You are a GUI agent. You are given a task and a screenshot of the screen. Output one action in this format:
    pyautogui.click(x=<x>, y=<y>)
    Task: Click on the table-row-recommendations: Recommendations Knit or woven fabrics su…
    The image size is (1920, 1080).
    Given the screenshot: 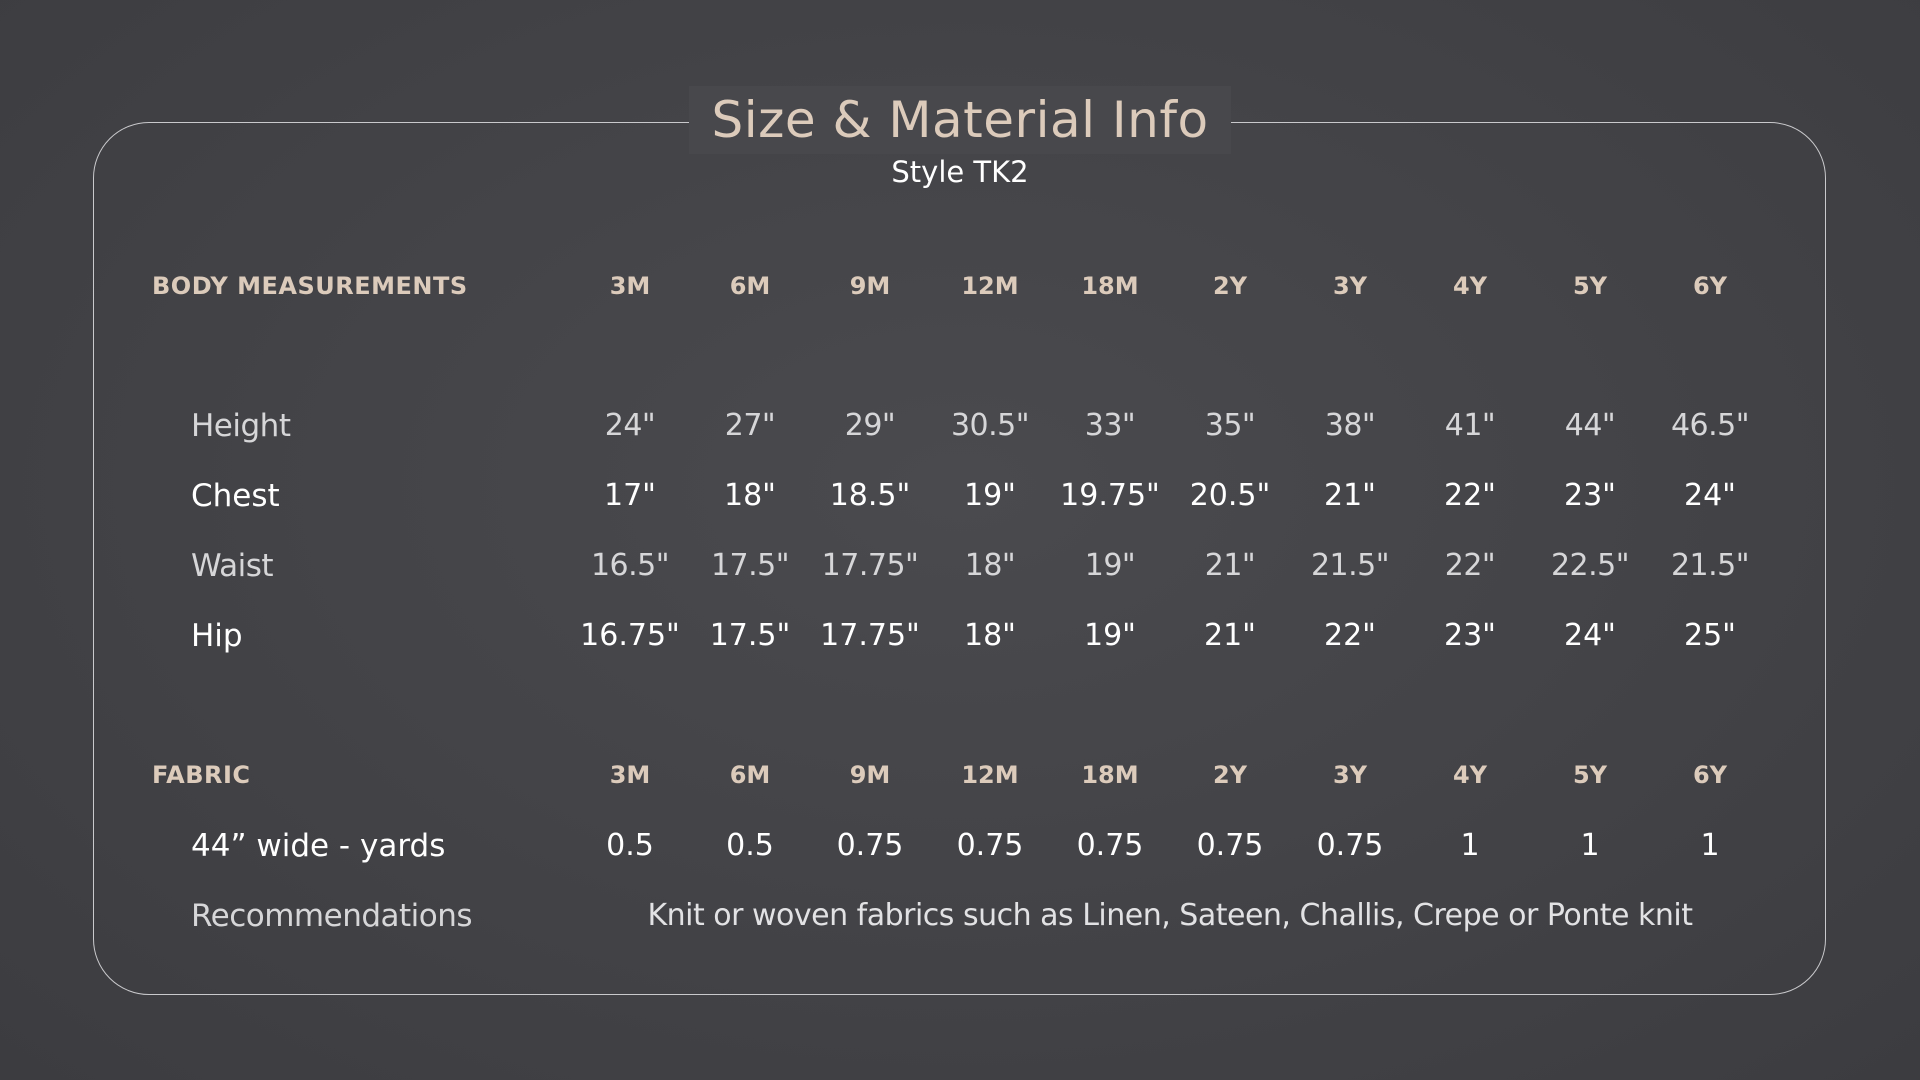 What is the action you would take?
    pyautogui.click(x=960, y=916)
    